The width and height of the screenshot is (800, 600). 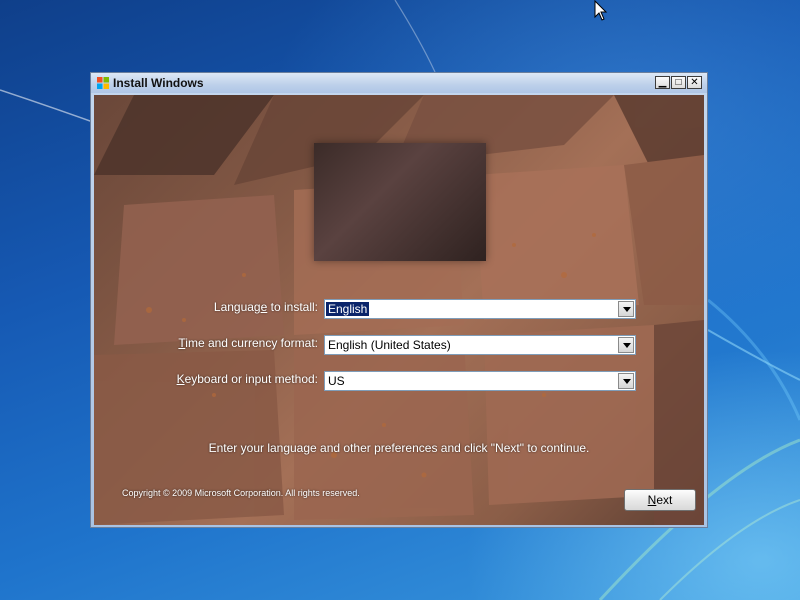 I want to click on language-label: Language to install:, so click(x=265, y=307).